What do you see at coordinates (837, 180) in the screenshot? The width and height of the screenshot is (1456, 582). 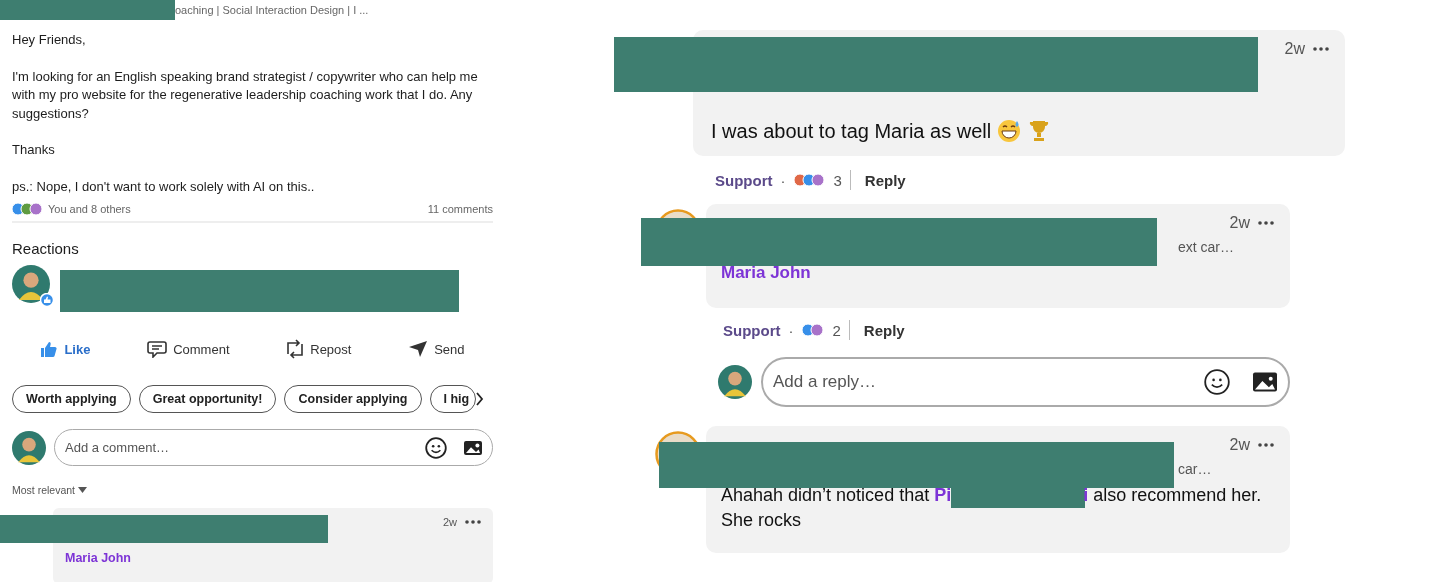 I see `reaction-count: 3` at bounding box center [837, 180].